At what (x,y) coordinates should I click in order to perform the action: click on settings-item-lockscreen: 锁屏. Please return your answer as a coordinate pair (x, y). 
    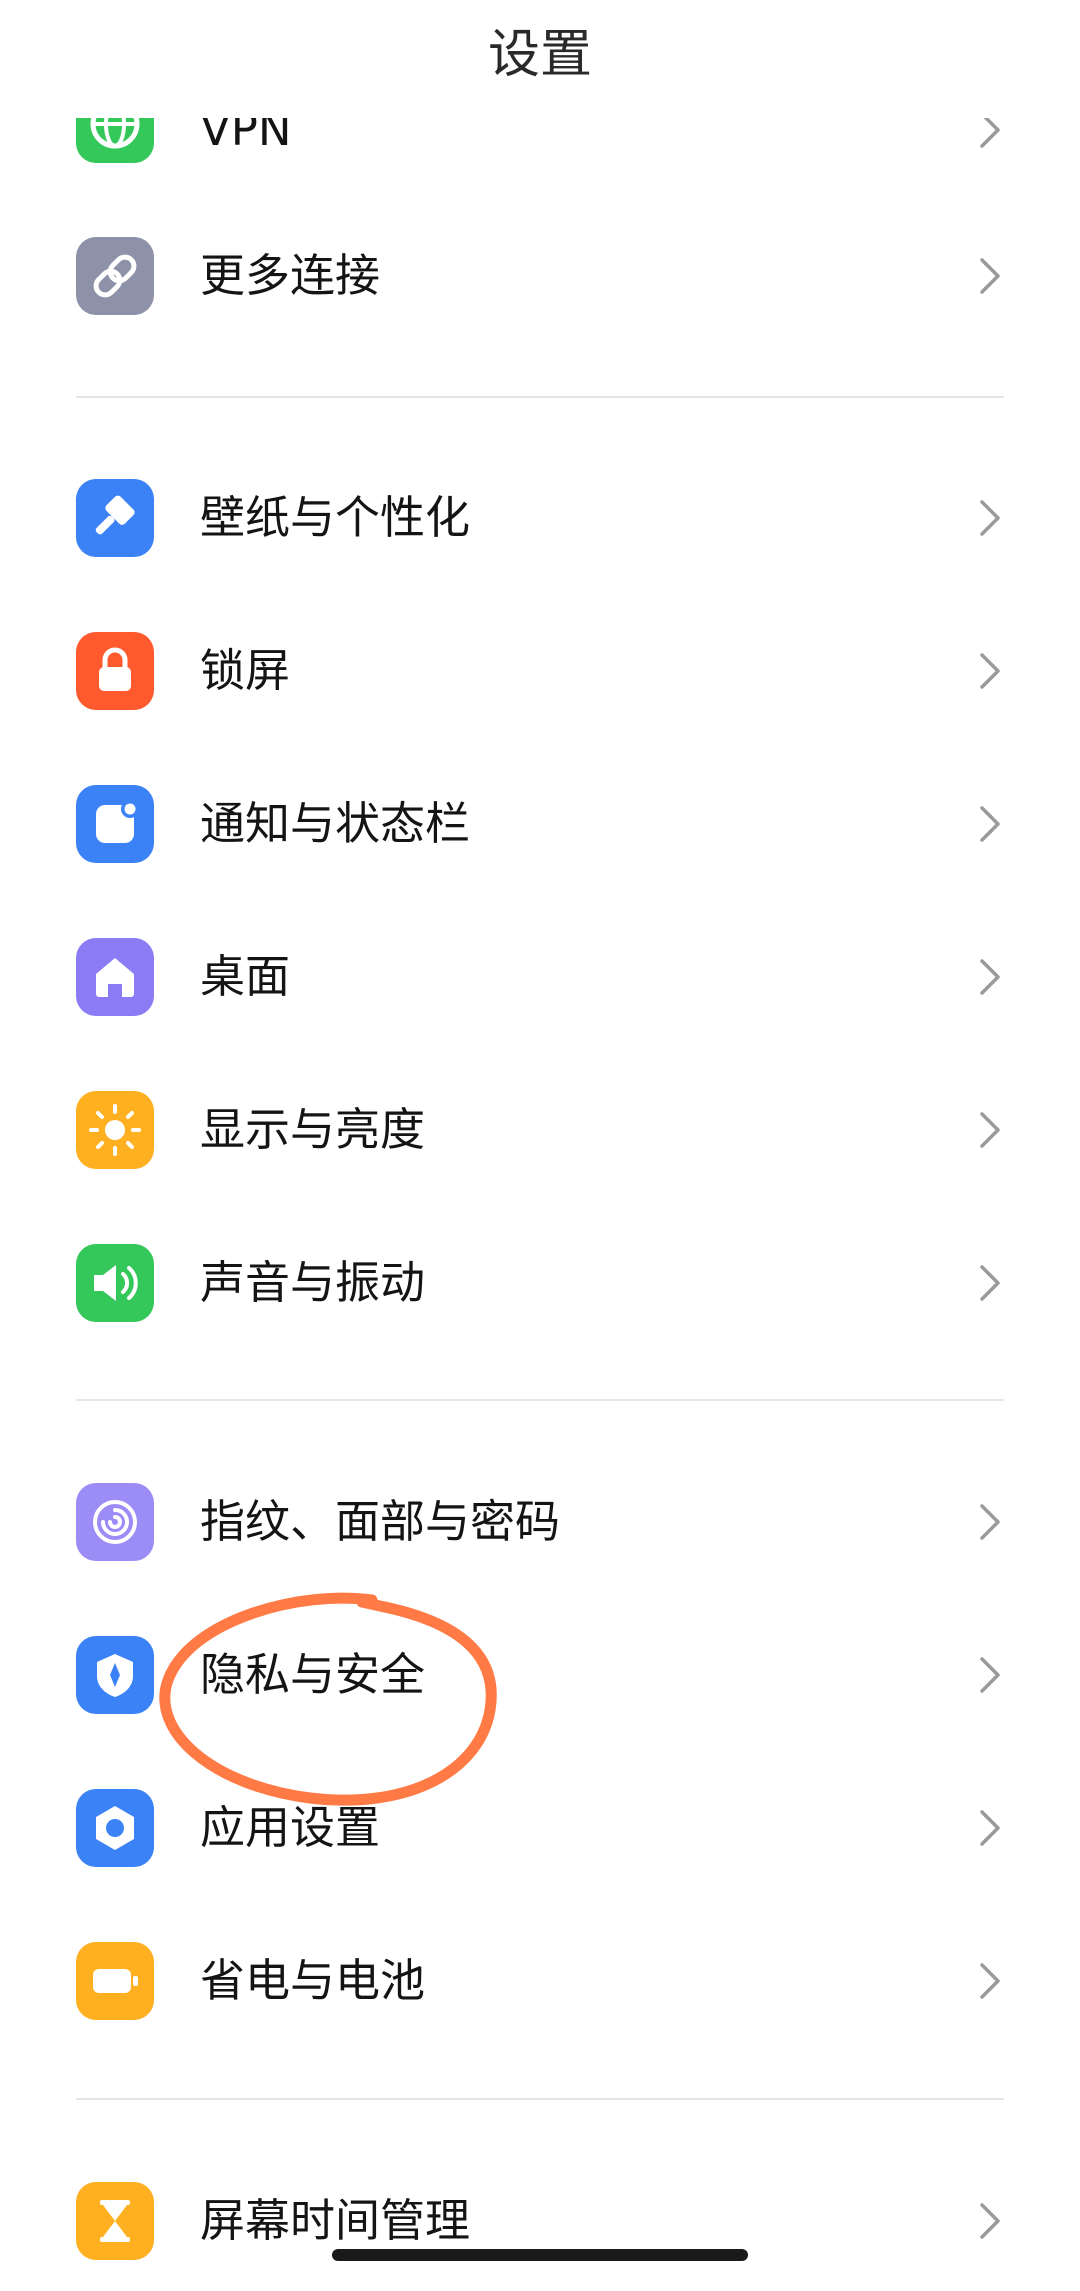
    Looking at the image, I should click on (540, 671).